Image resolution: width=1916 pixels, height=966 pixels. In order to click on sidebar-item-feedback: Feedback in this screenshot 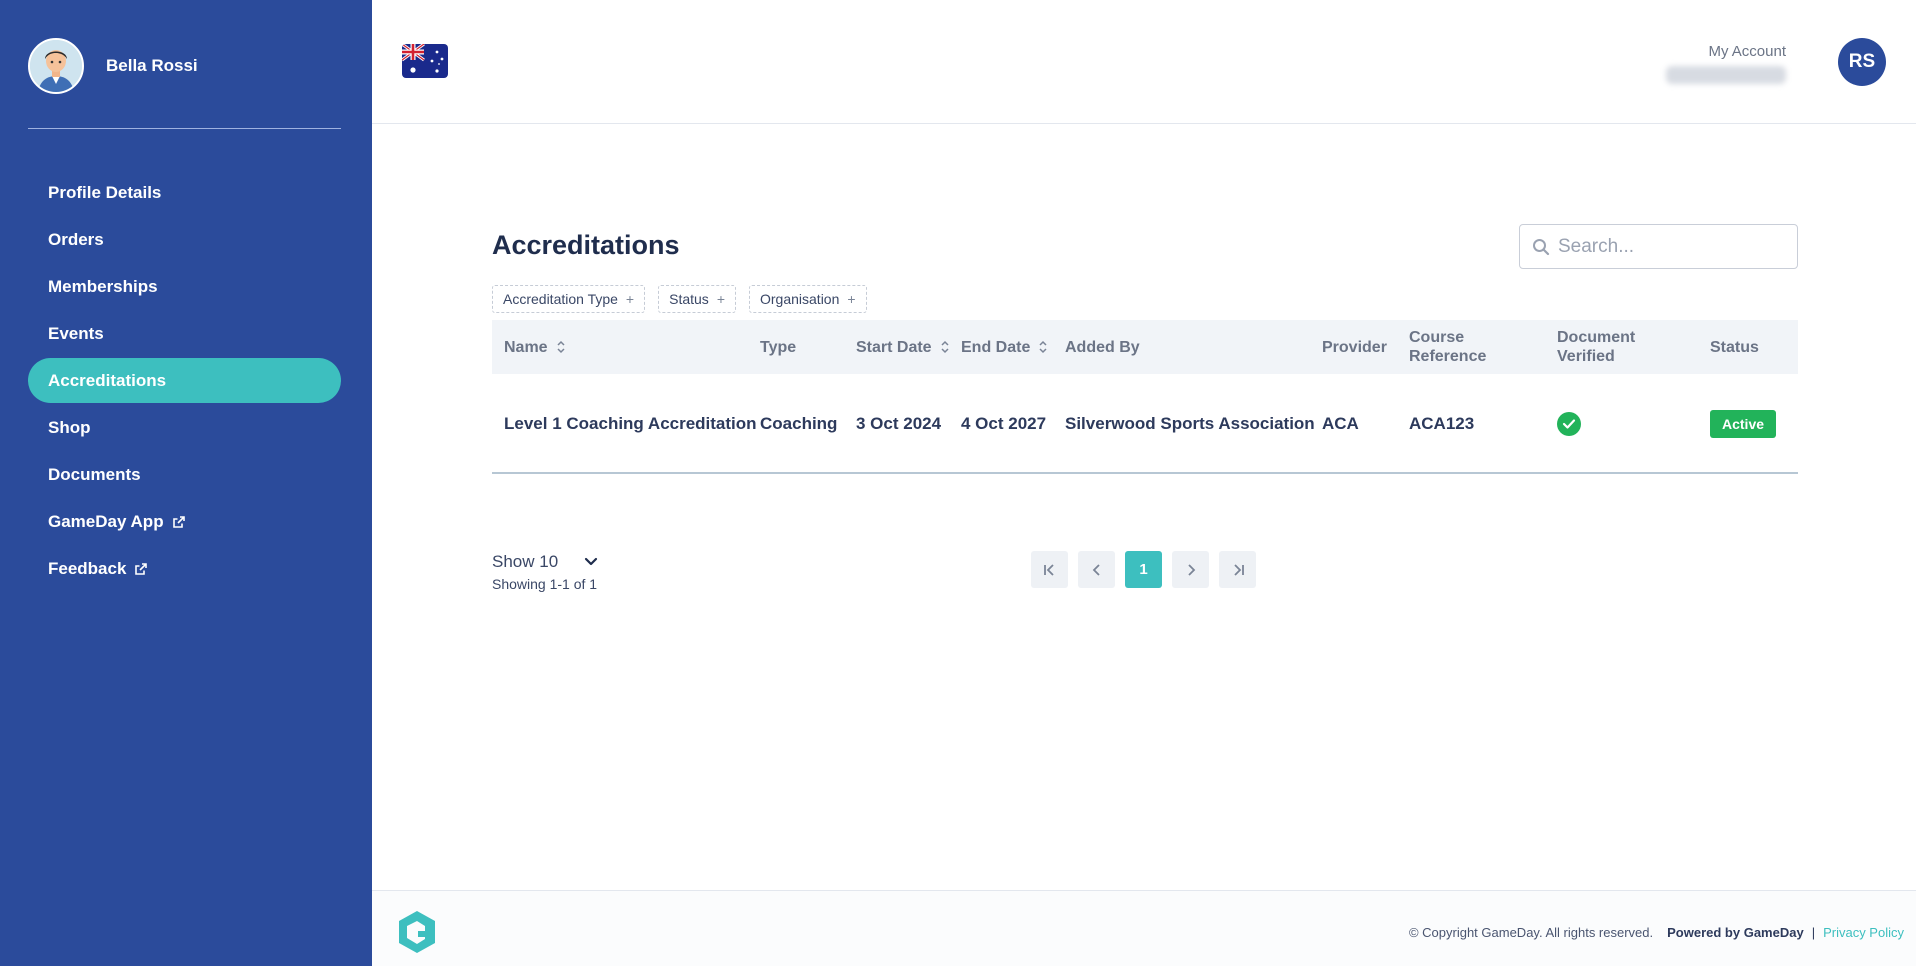, I will do `click(184, 568)`.